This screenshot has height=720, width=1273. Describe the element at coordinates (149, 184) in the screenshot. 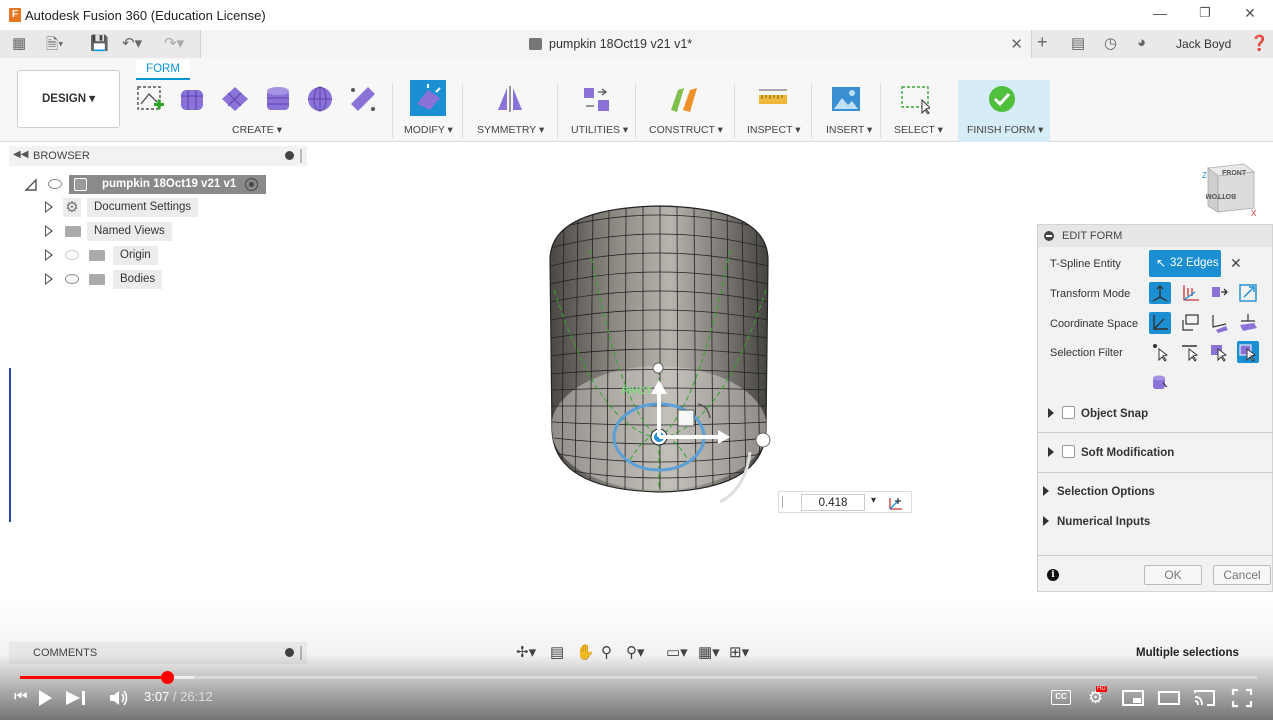

I see `browser-root-node: pumpkin 18Oct19 v21 v1` at that location.